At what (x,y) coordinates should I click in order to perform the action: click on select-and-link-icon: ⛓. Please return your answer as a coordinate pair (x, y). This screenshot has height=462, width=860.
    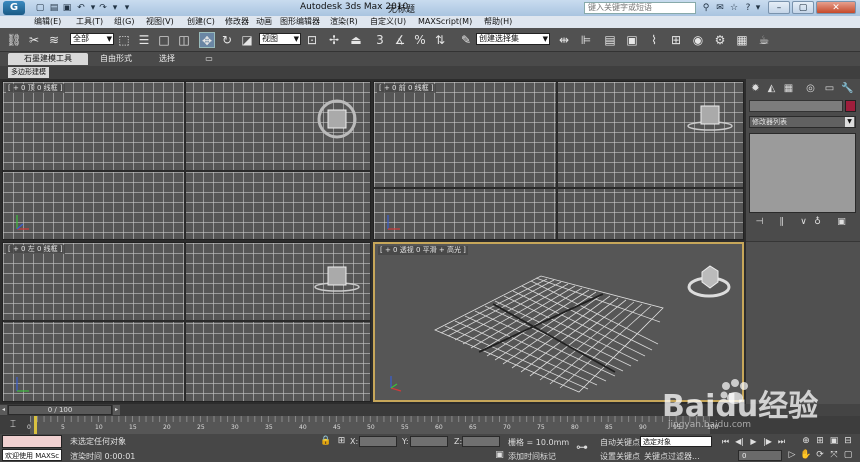
    Looking at the image, I should click on (14, 40).